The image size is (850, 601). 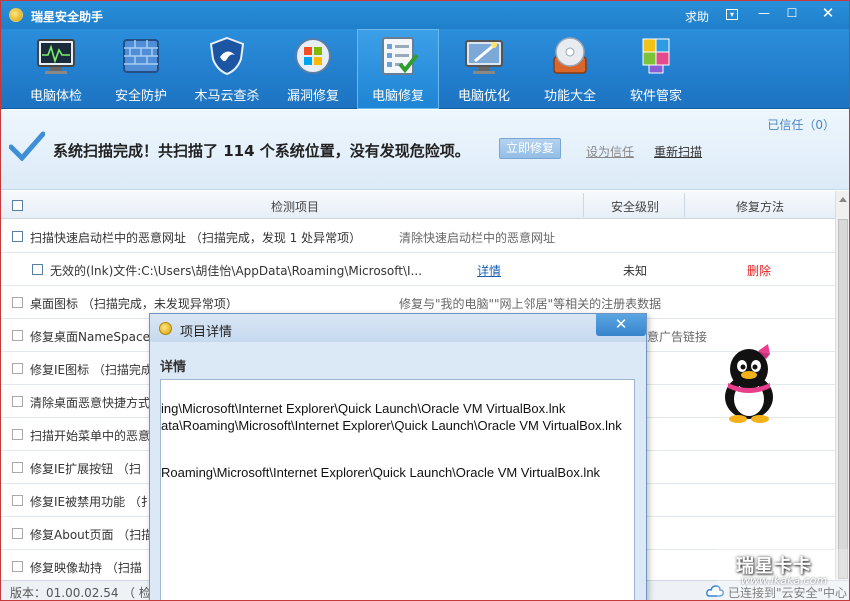 I want to click on row-name: 修复映像劫持 （扫描, so click(x=86, y=568).